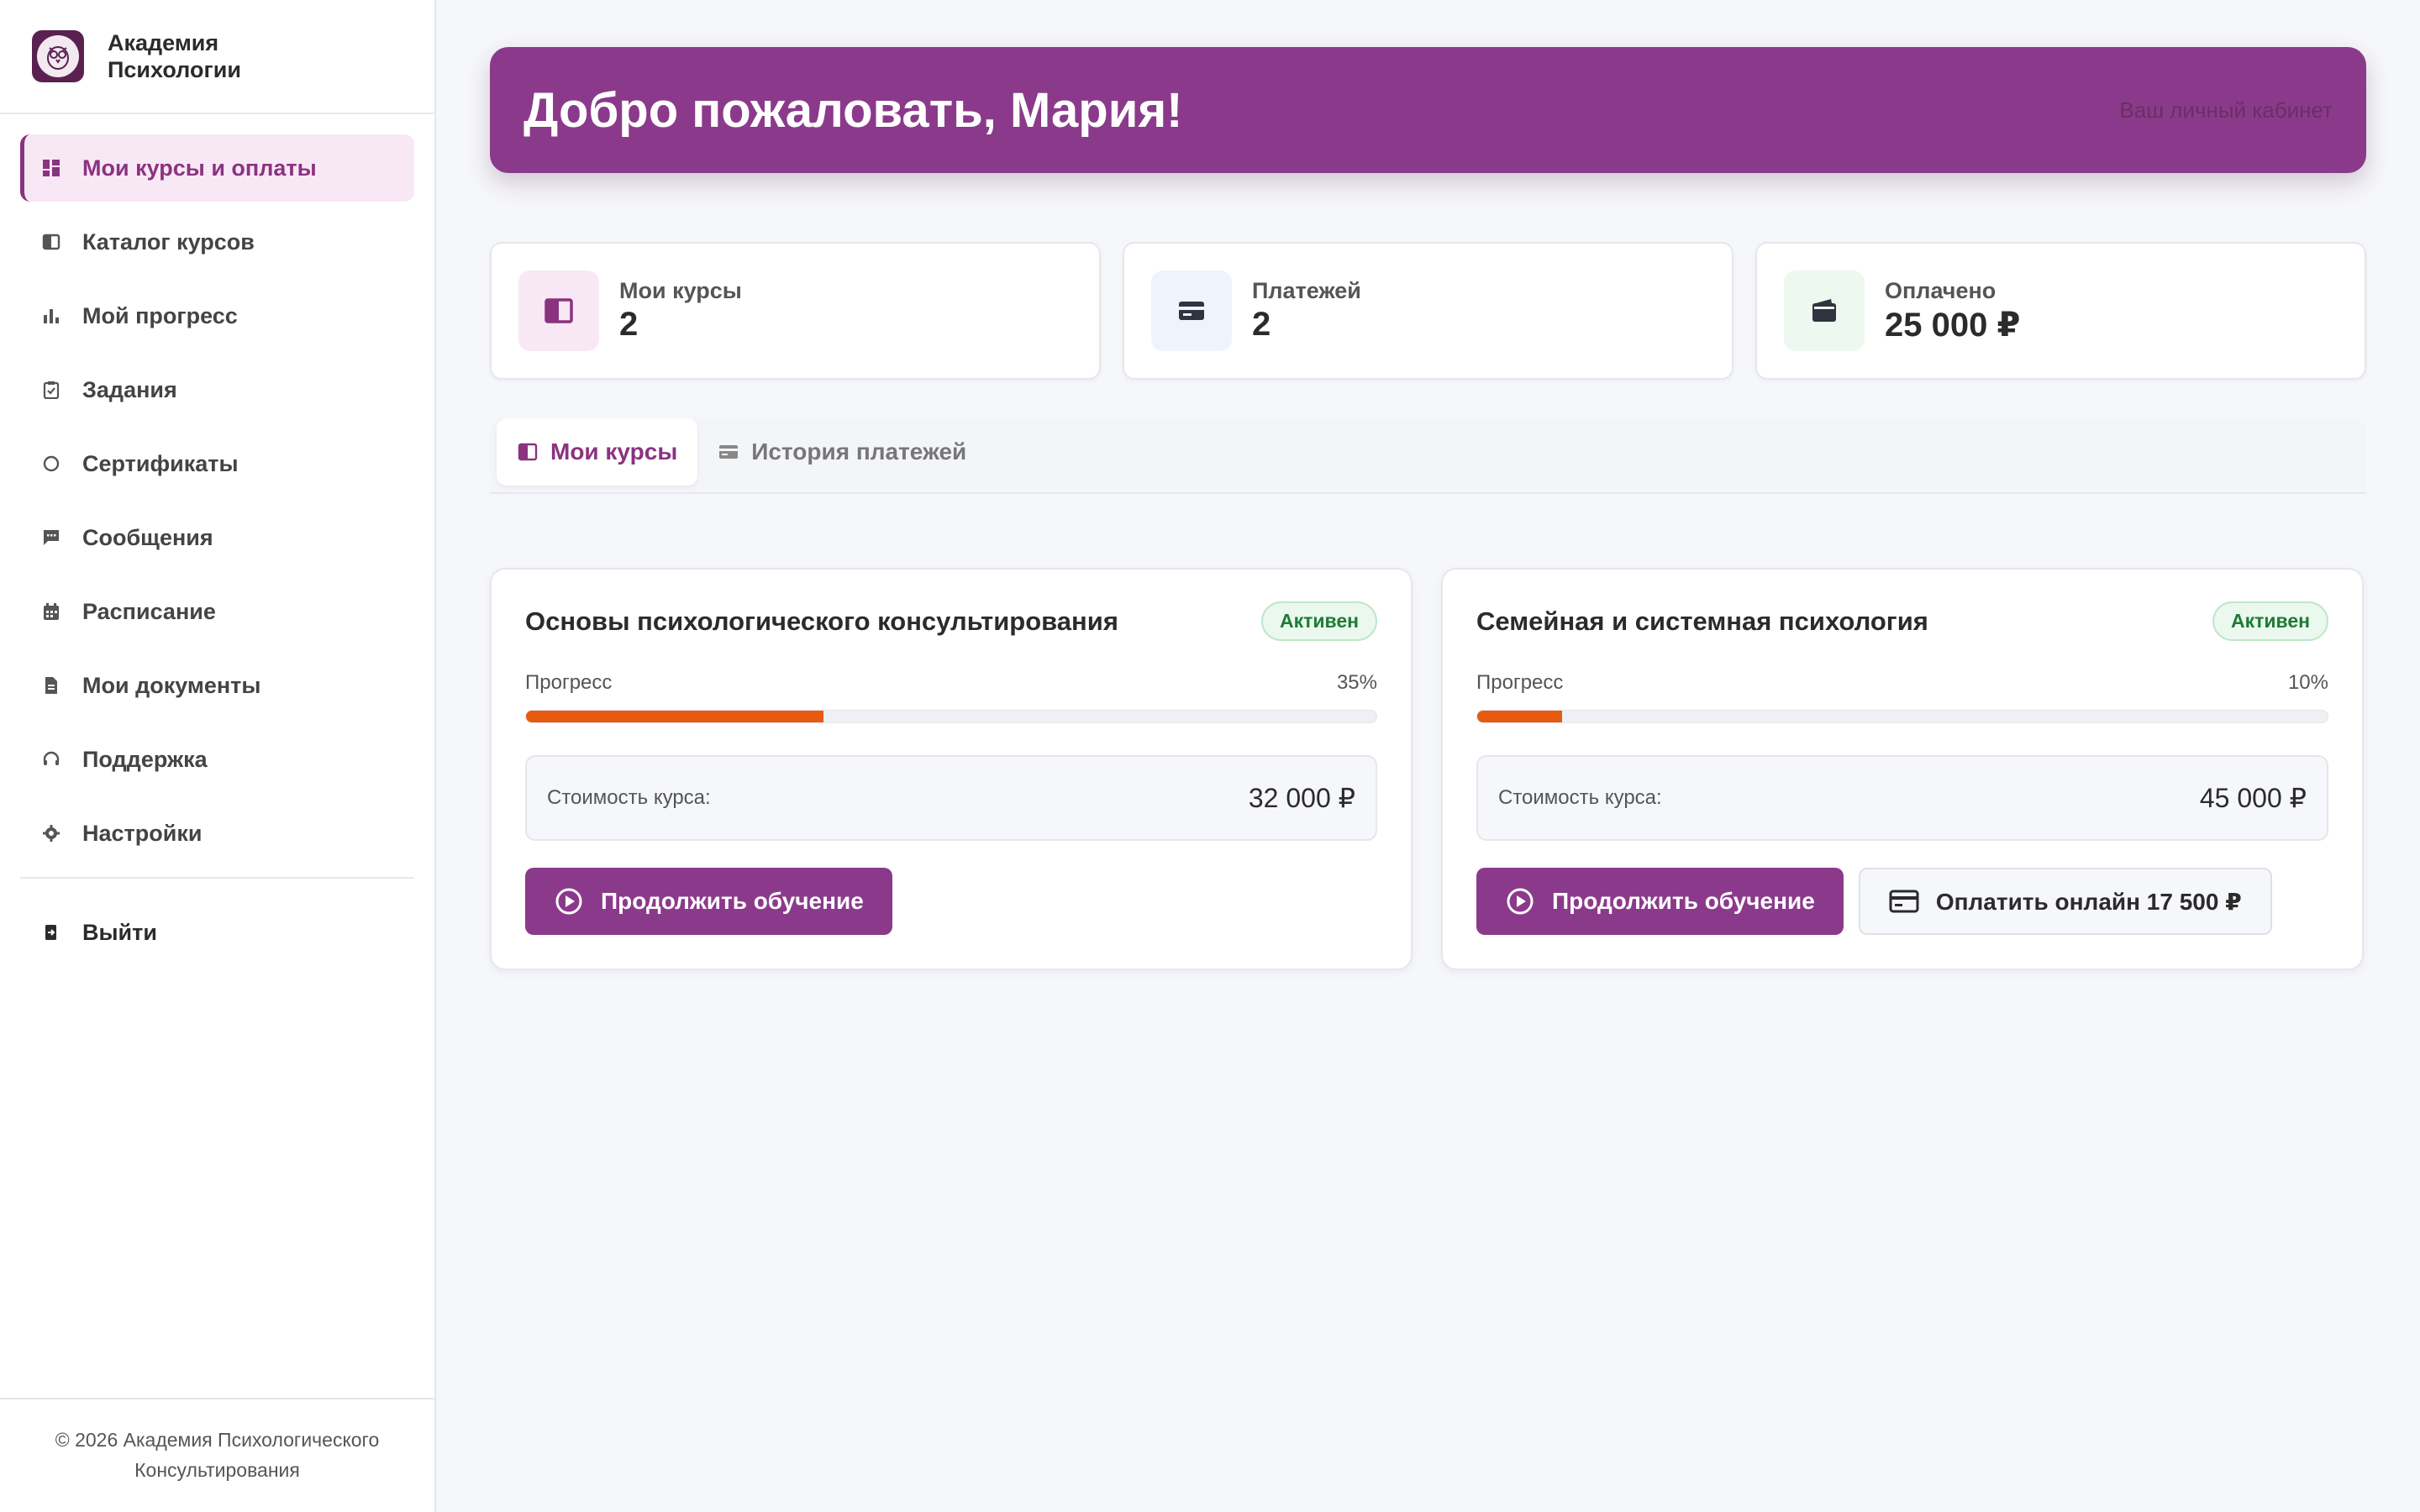 The width and height of the screenshot is (2420, 1512). What do you see at coordinates (51, 932) in the screenshot?
I see `logout-icon` at bounding box center [51, 932].